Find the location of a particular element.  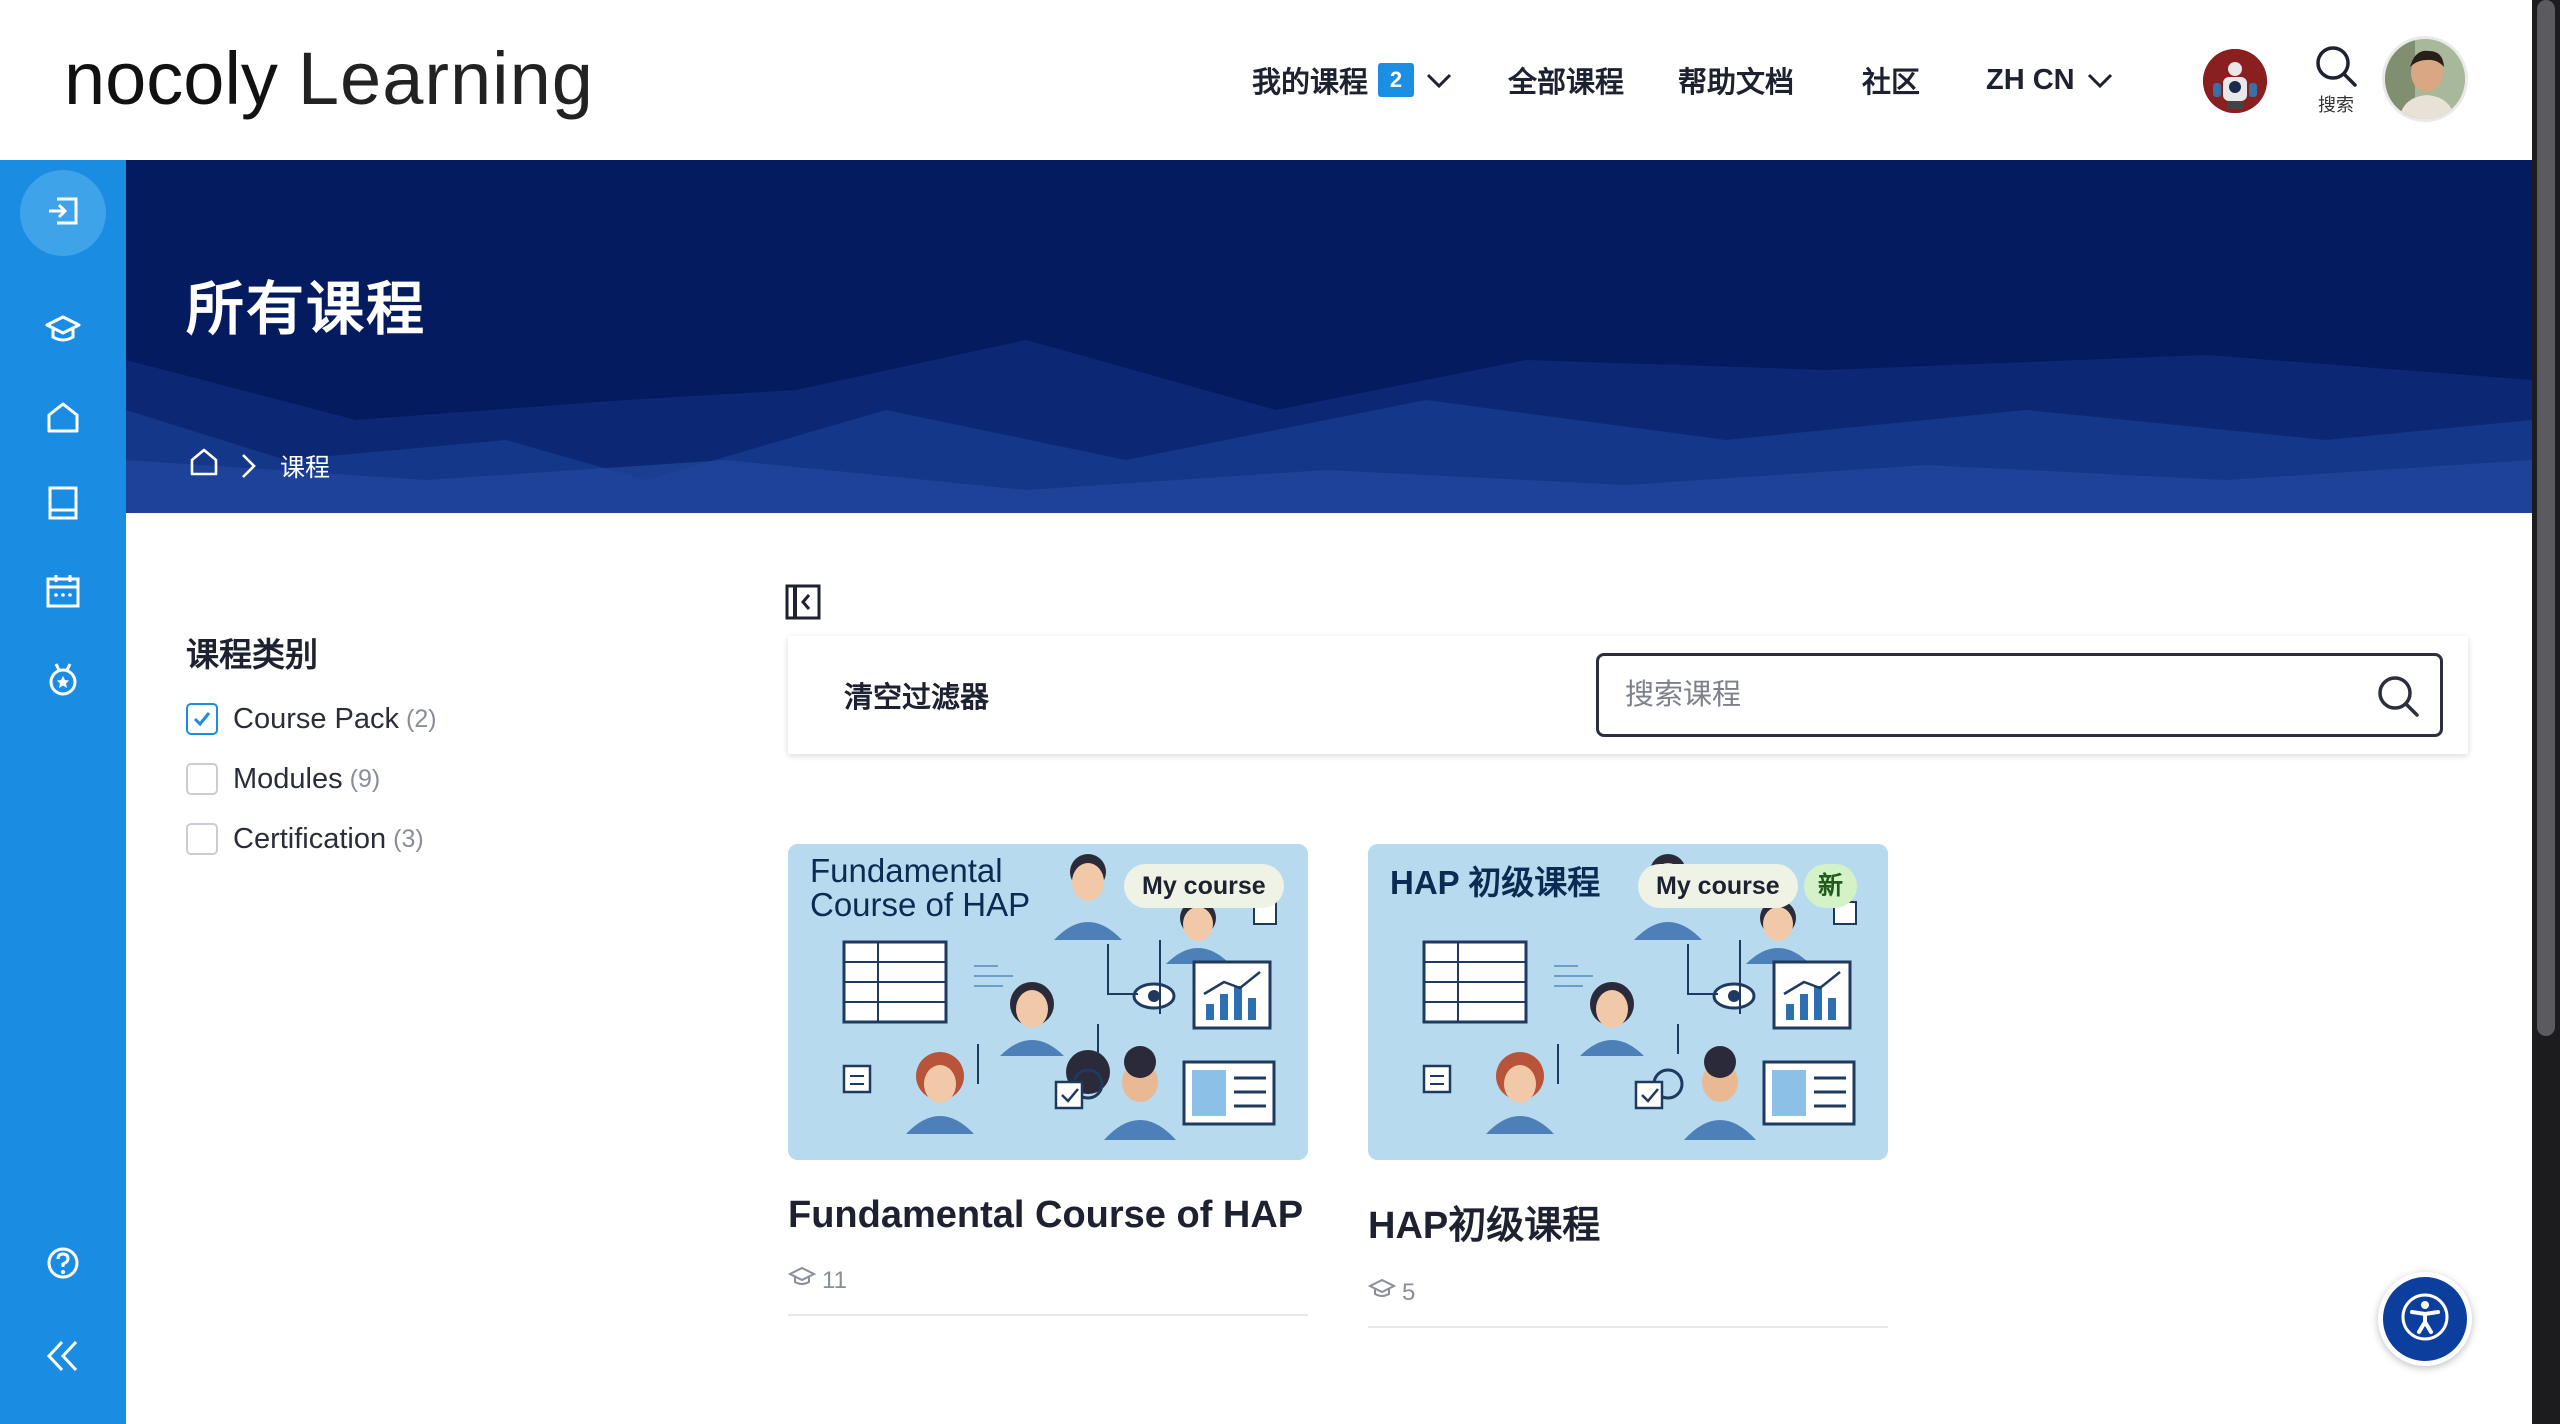

accessibility-icon is located at coordinates (2425, 1319).